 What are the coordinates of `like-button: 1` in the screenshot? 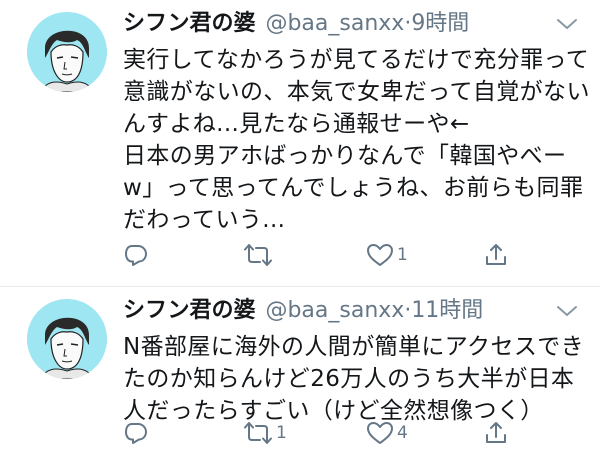 It's located at (387, 255).